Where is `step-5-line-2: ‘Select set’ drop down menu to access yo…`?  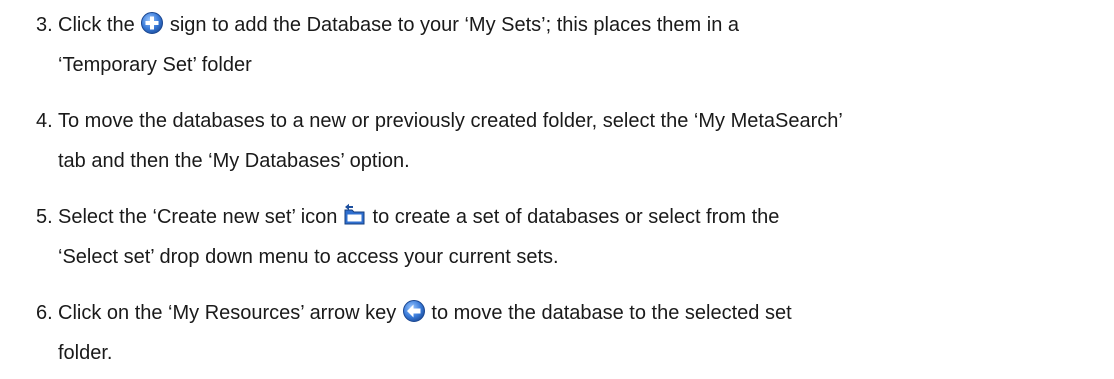
step-5-line-2: ‘Select set’ drop down menu to access yo… is located at coordinates (308, 257).